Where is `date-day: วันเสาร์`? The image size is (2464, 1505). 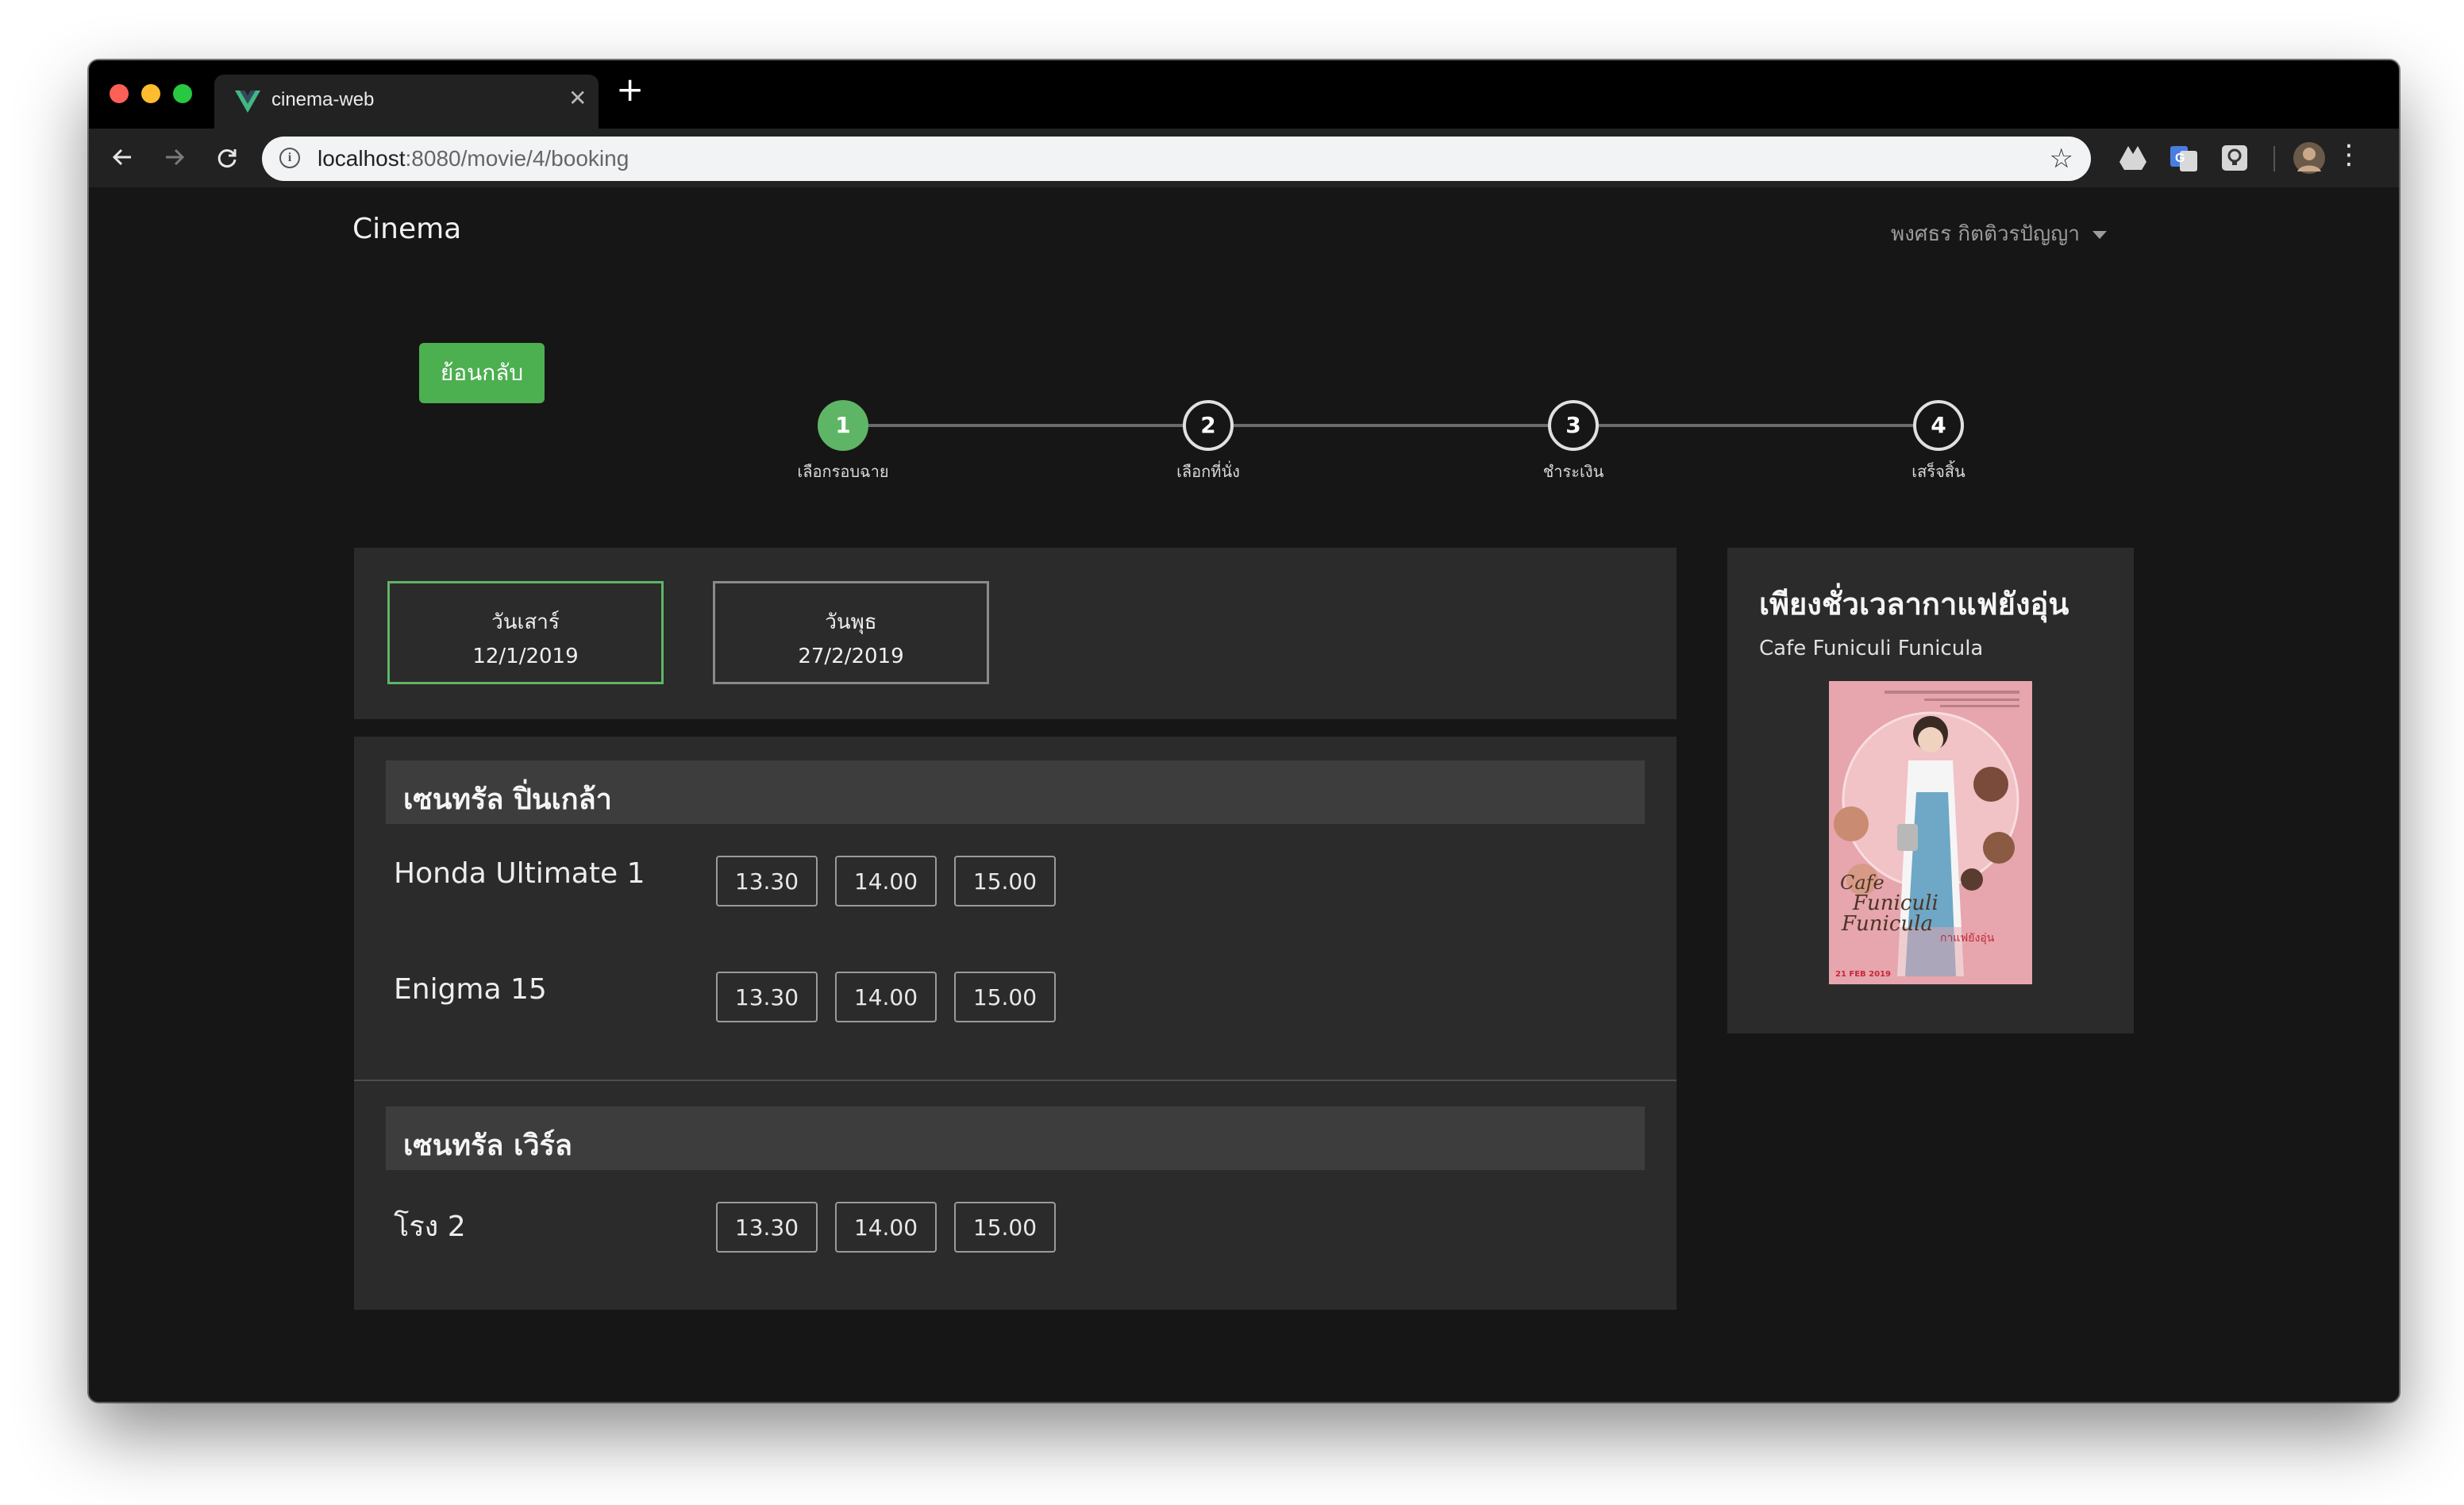 date-day: วันเสาร์ is located at coordinates (525, 622).